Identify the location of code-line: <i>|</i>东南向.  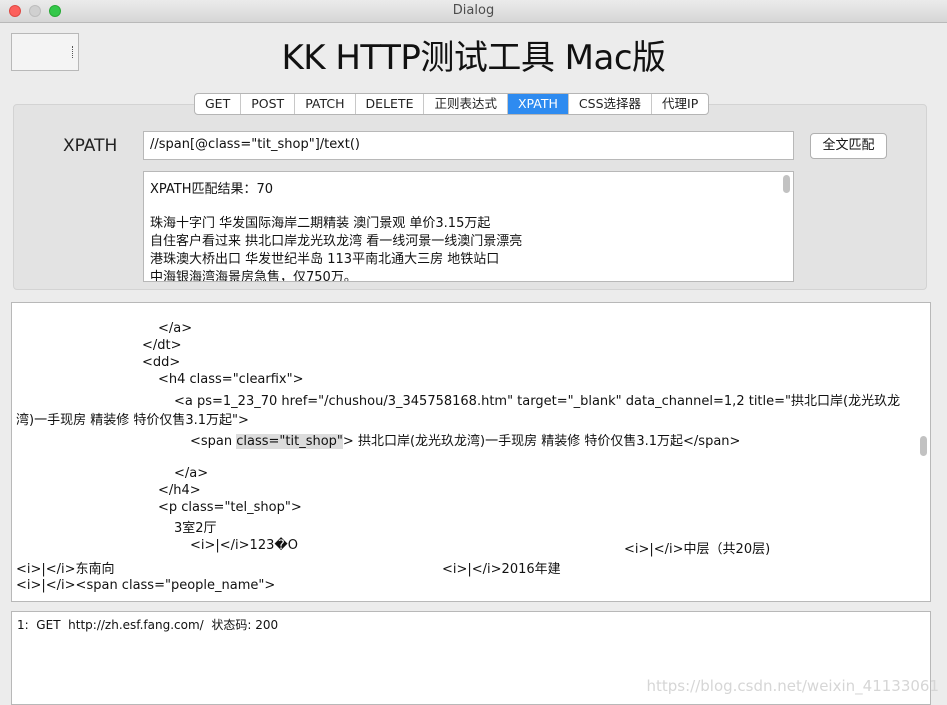
(65, 569).